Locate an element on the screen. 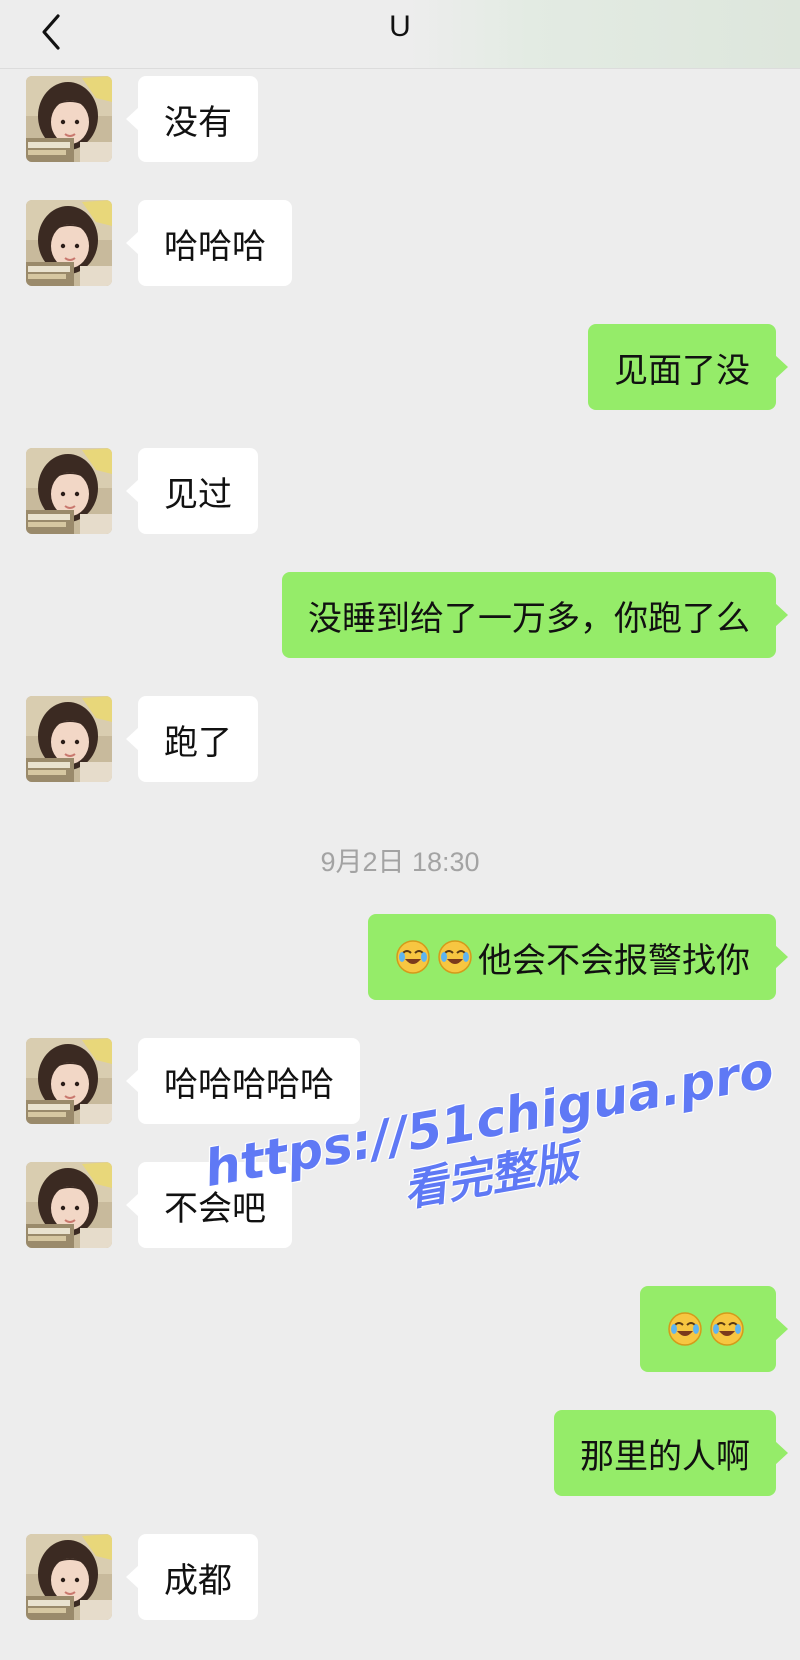 This screenshot has height=1660, width=800. incoming-message: 见过 is located at coordinates (192, 491).